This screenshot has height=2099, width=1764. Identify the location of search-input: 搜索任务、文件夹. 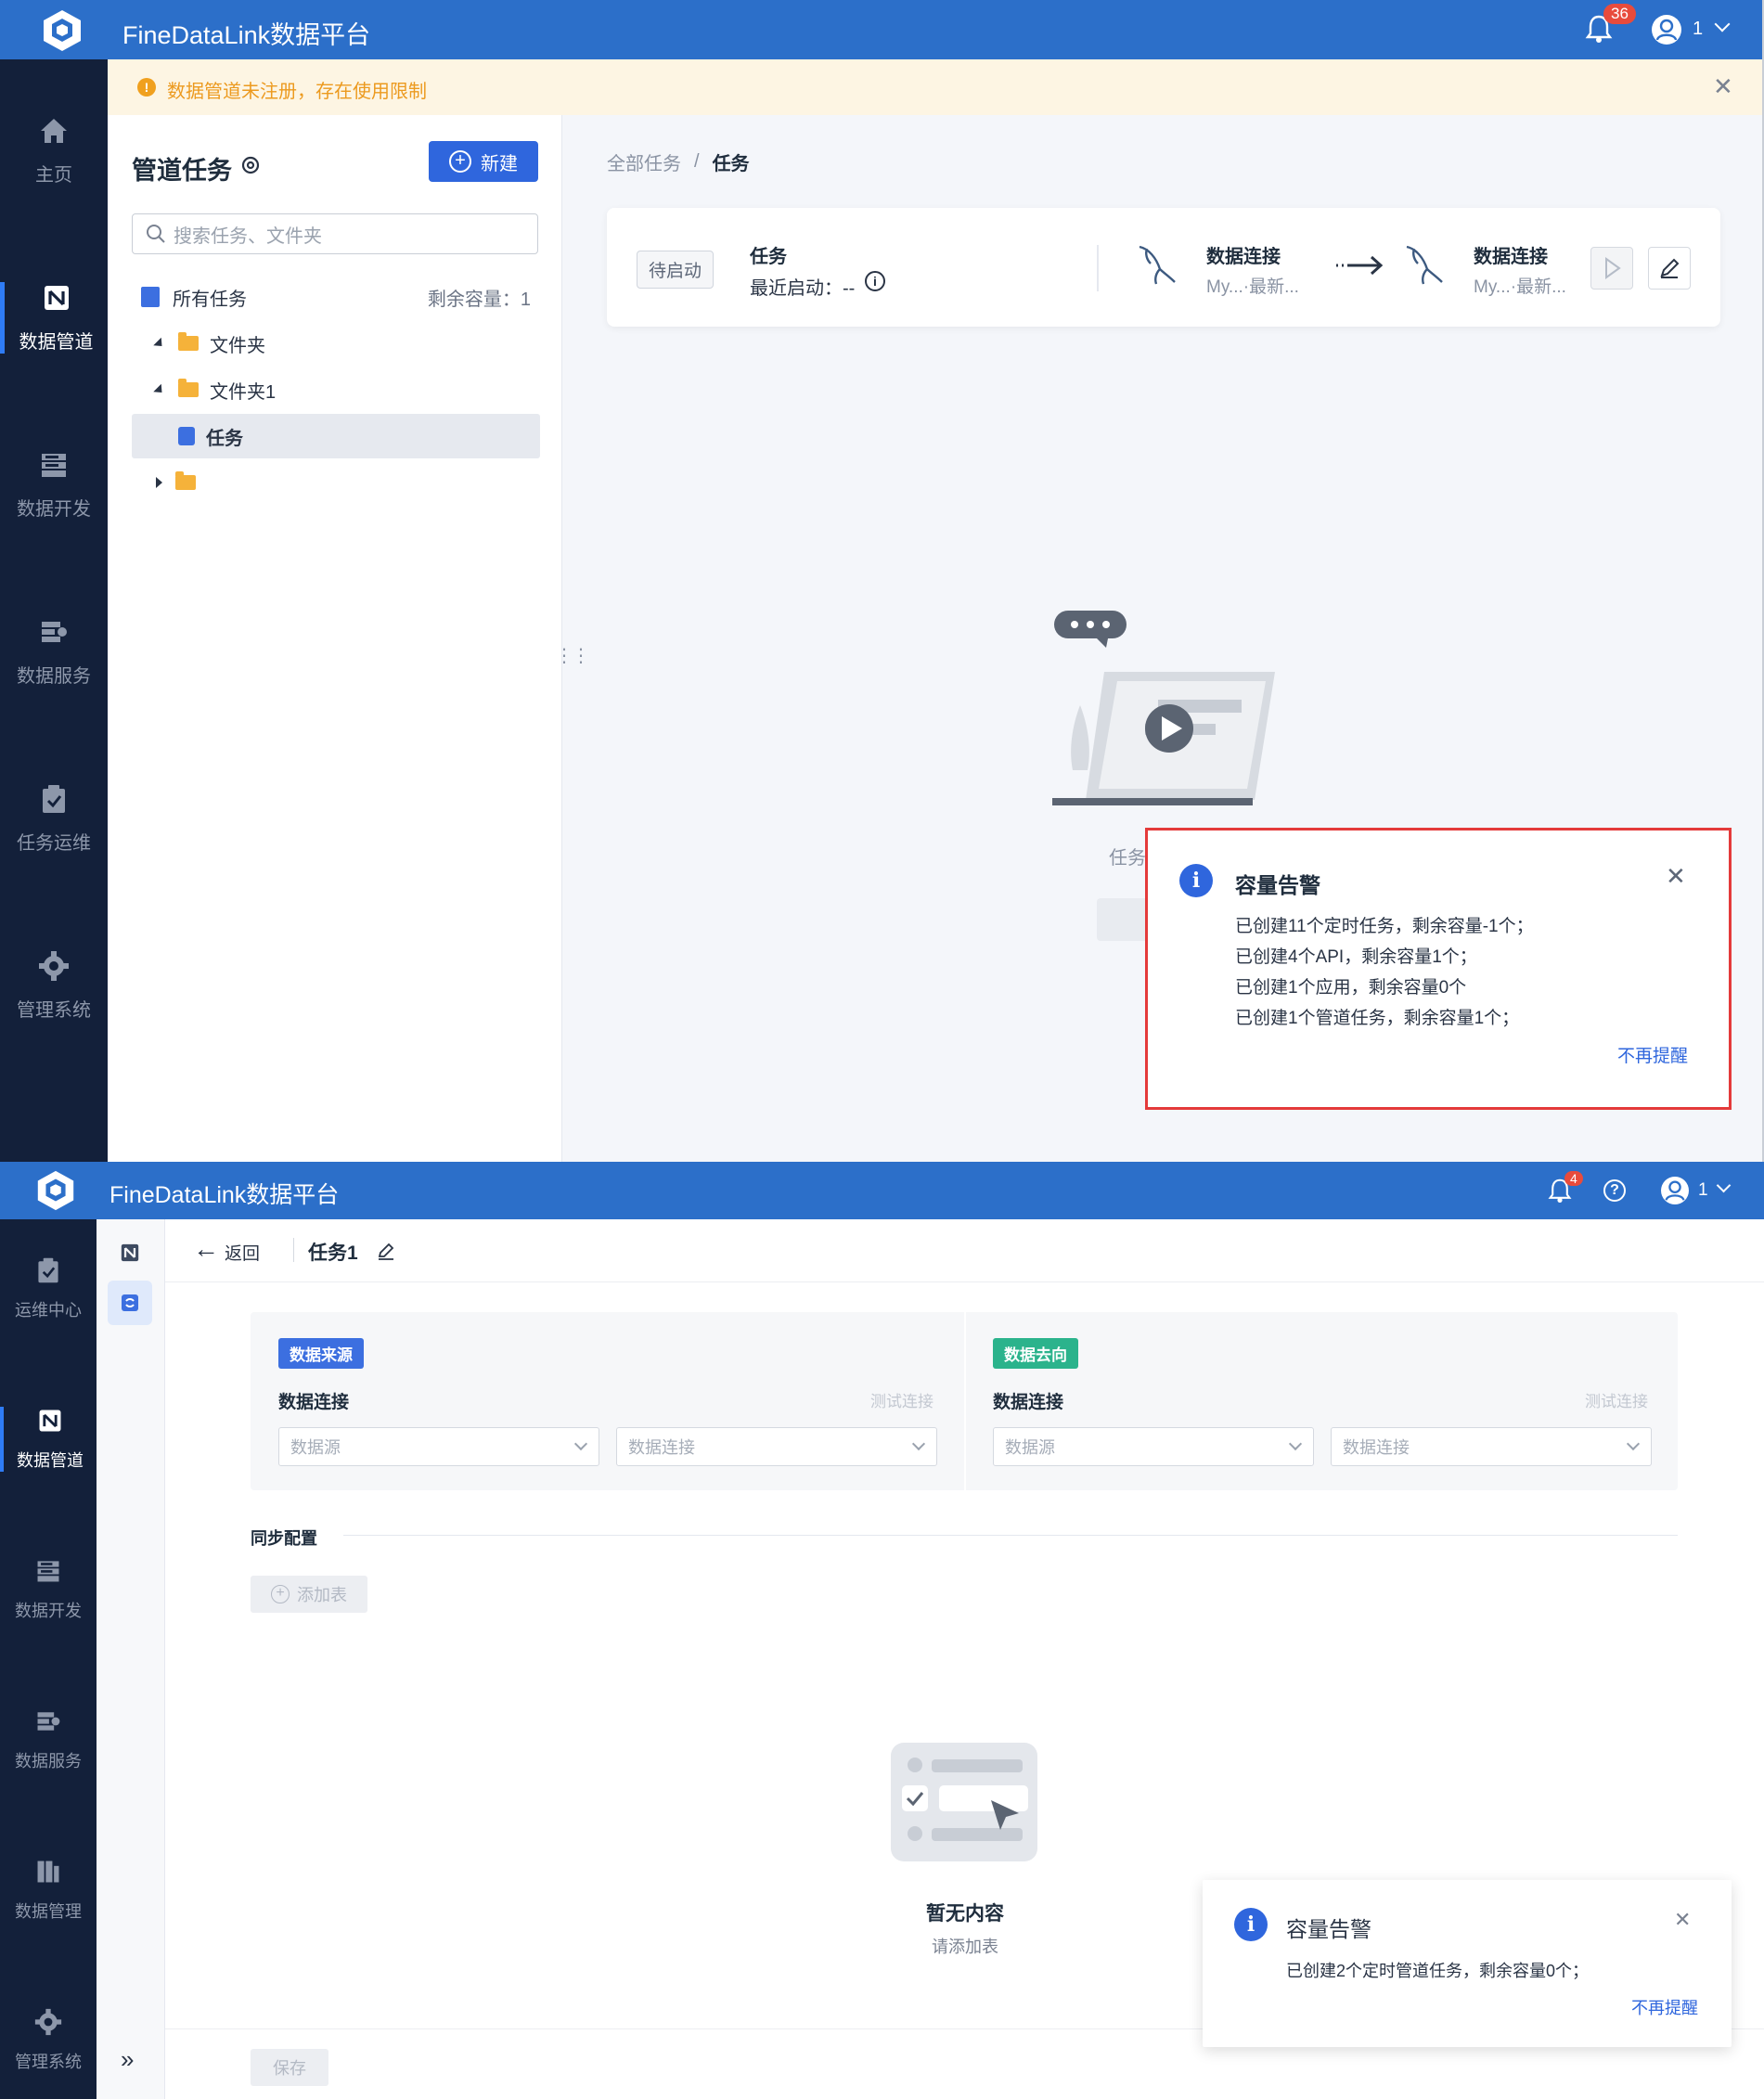
(335, 233).